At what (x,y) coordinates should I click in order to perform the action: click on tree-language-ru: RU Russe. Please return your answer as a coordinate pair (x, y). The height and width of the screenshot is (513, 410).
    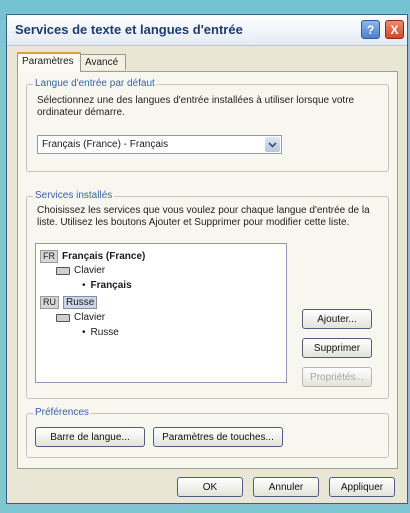
    Looking at the image, I should click on (69, 302).